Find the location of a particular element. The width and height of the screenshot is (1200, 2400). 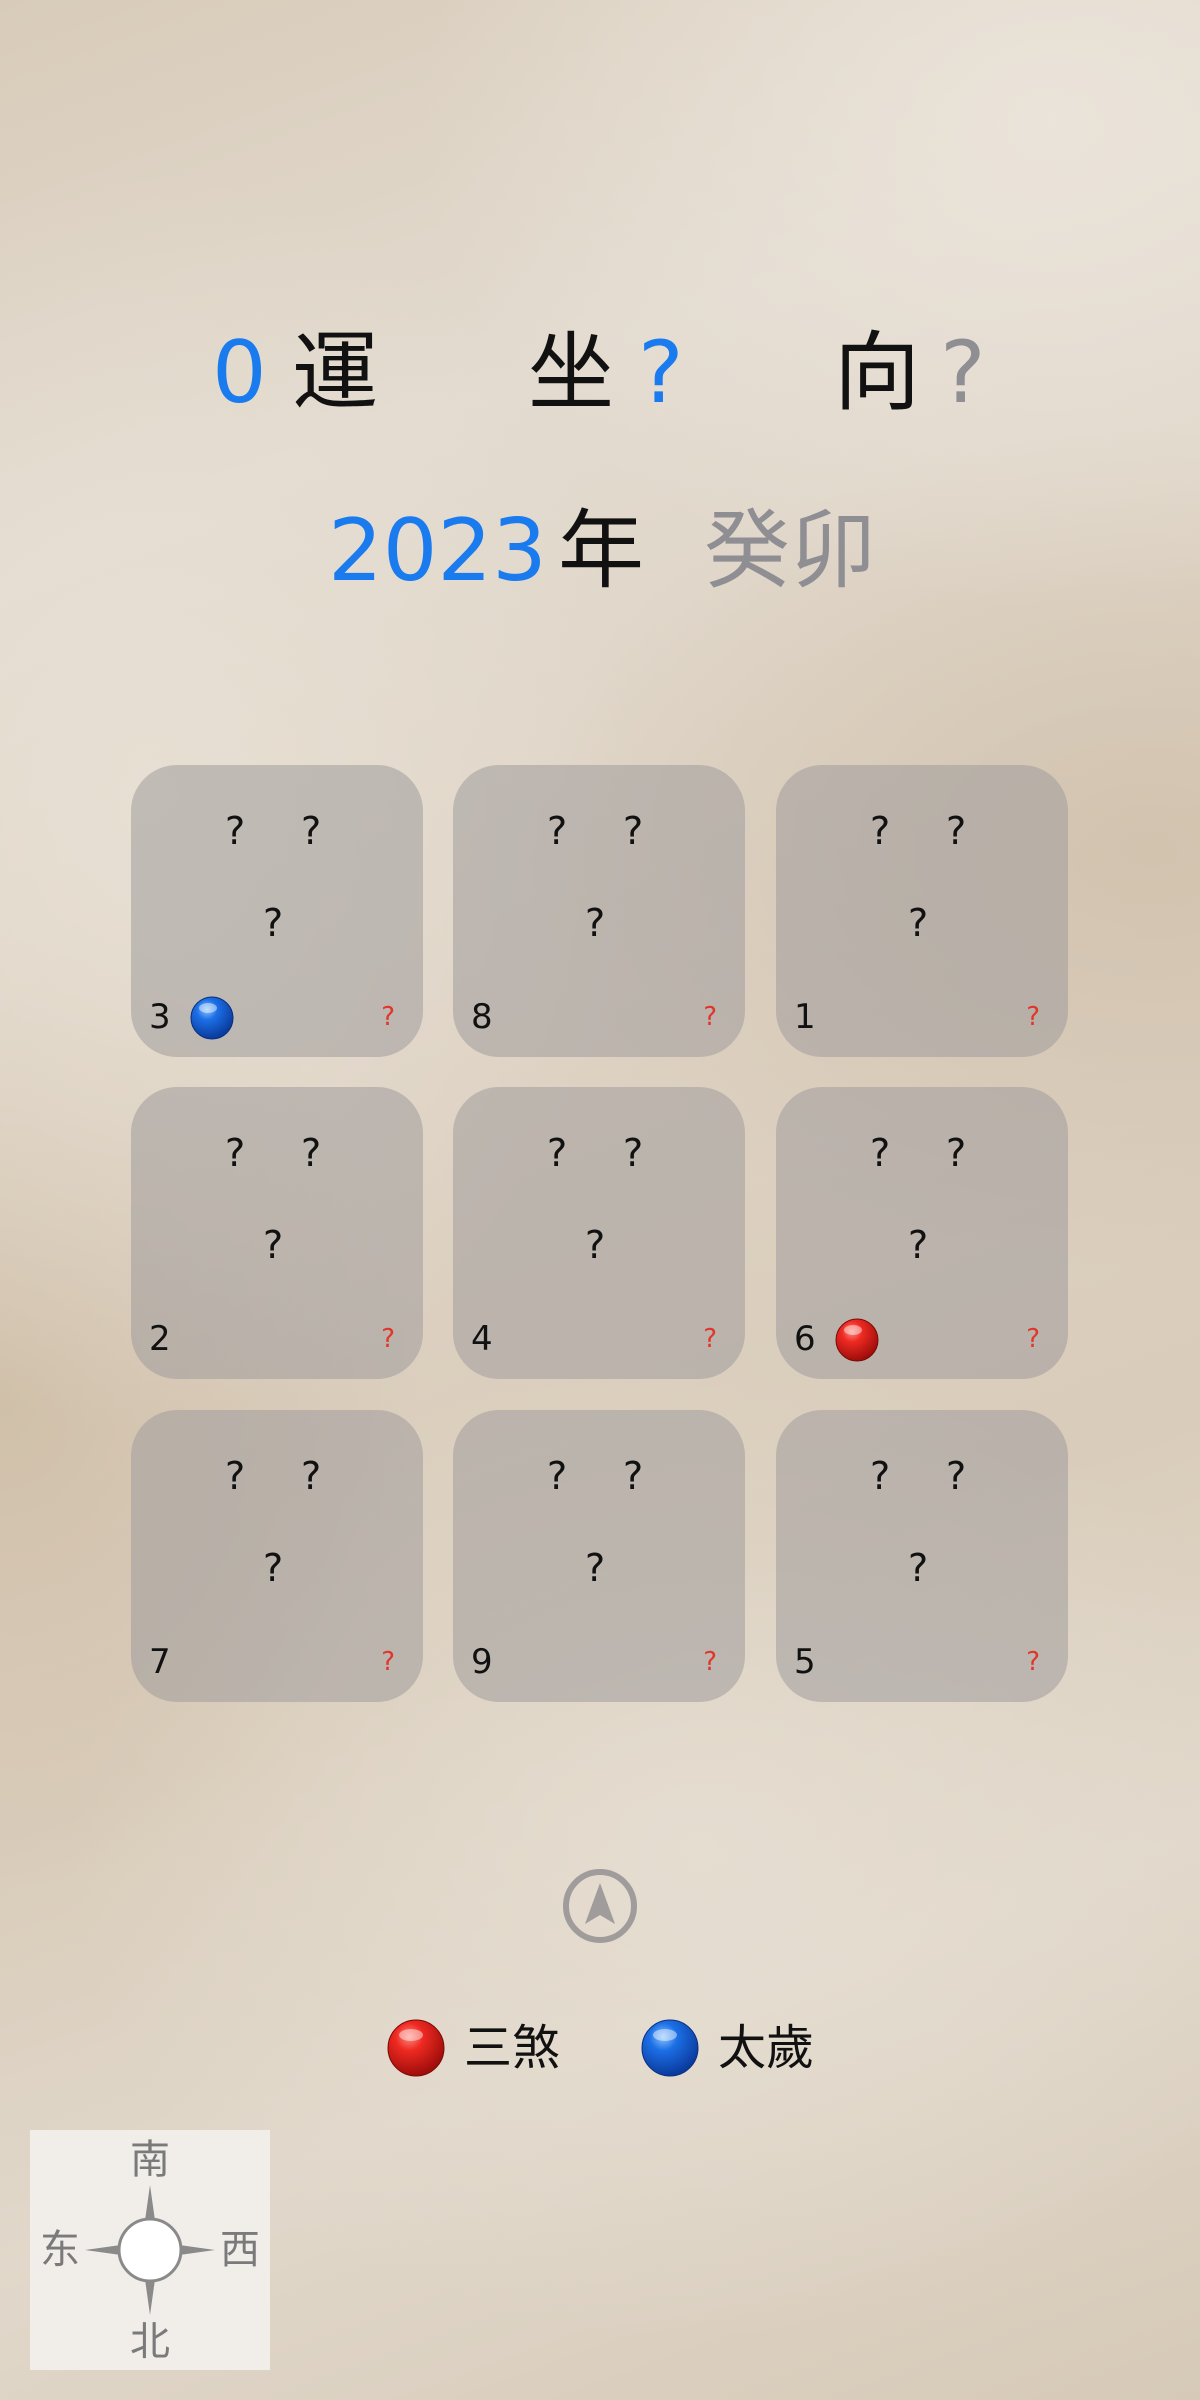

year-row: 2023 年 癸卯 is located at coordinates (600, 551).